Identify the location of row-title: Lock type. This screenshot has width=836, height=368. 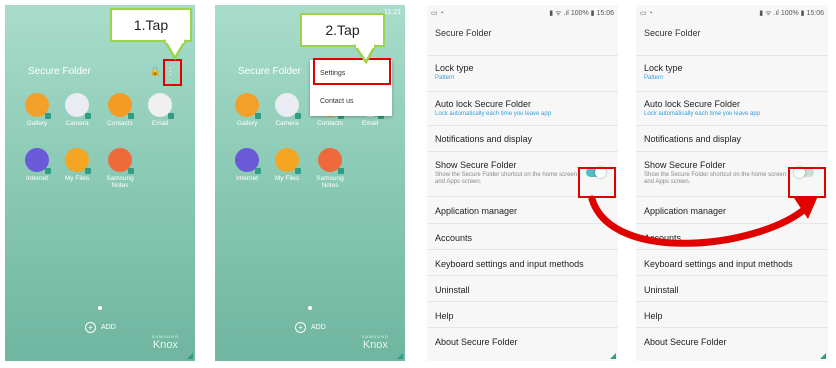
(454, 68).